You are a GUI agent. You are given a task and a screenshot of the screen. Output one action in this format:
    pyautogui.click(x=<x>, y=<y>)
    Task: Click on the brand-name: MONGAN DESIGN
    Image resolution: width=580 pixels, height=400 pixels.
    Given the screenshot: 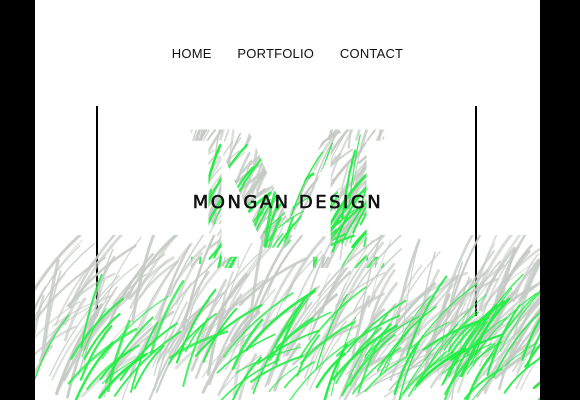 What is the action you would take?
    pyautogui.click(x=288, y=203)
    